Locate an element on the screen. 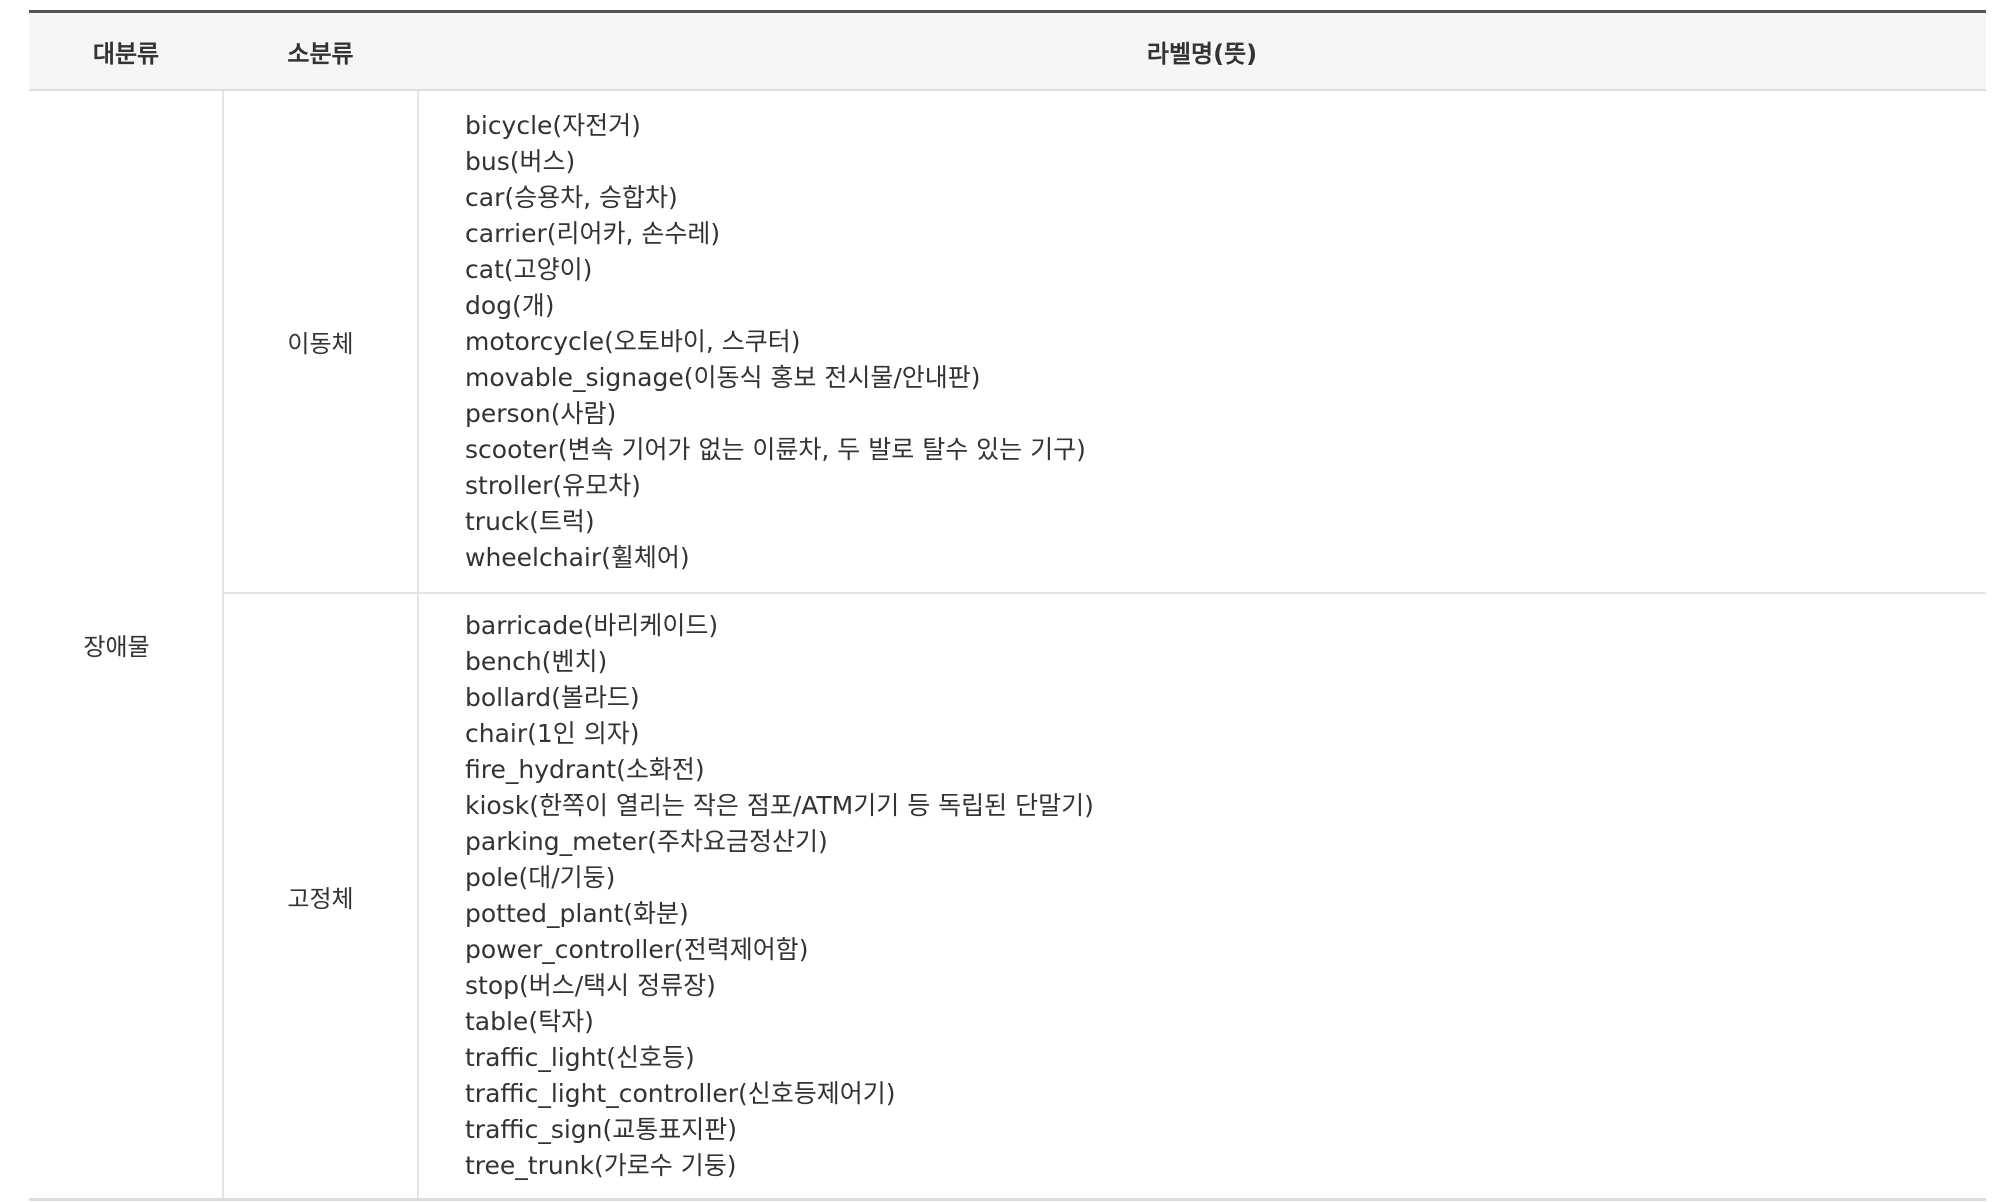 Image resolution: width=2000 pixels, height=1202 pixels. label-item: movable_signage(이동식 홍보 전시물/안내판) is located at coordinates (723, 377).